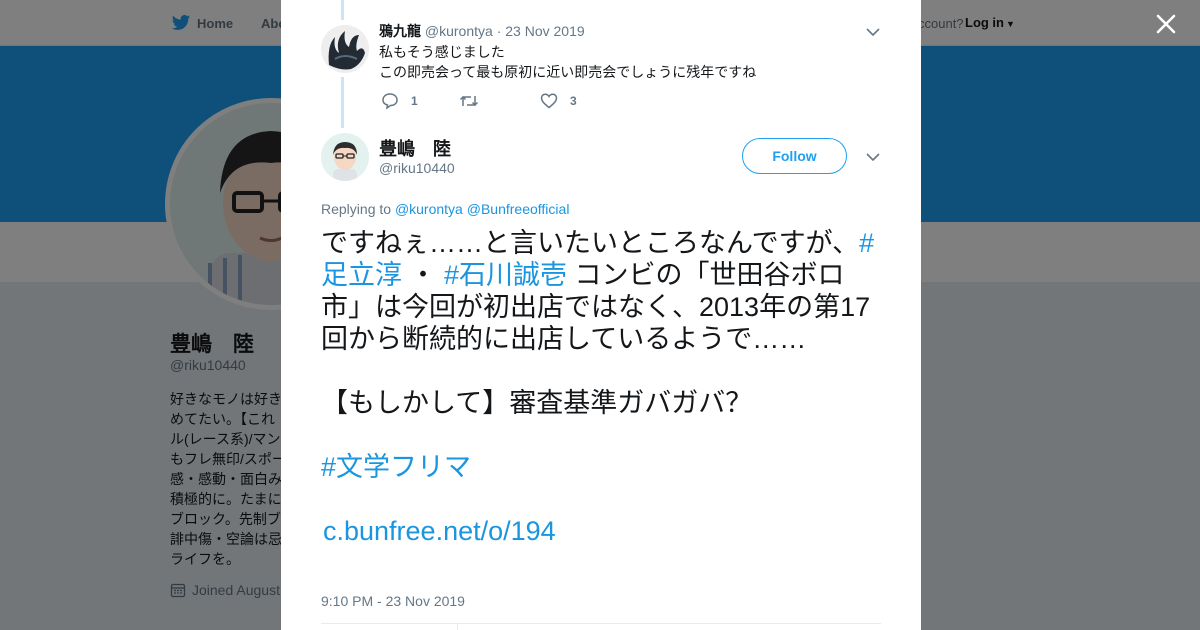 Image resolution: width=1200 pixels, height=630 pixels. What do you see at coordinates (429, 209) in the screenshot?
I see `replying-mention: @kurontya` at bounding box center [429, 209].